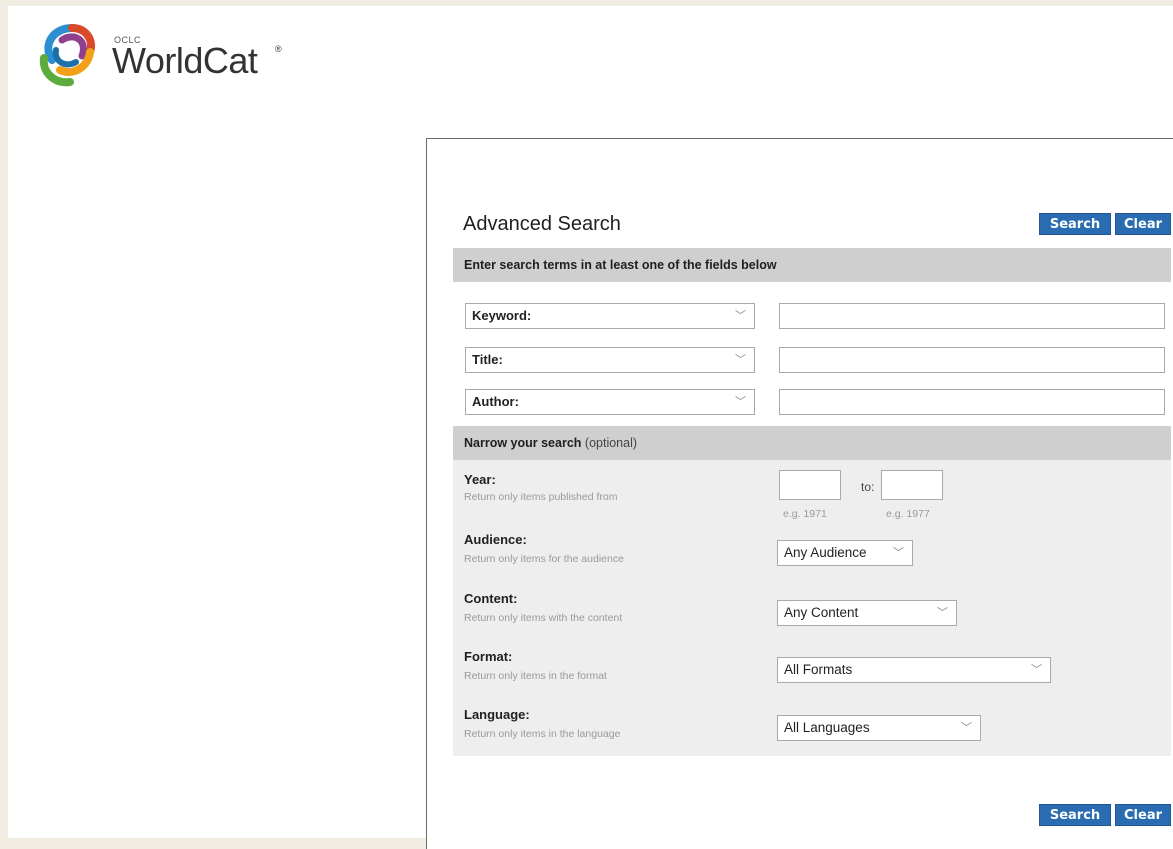  What do you see at coordinates (487, 359) in the screenshot?
I see `field-select-title-value: Title:` at bounding box center [487, 359].